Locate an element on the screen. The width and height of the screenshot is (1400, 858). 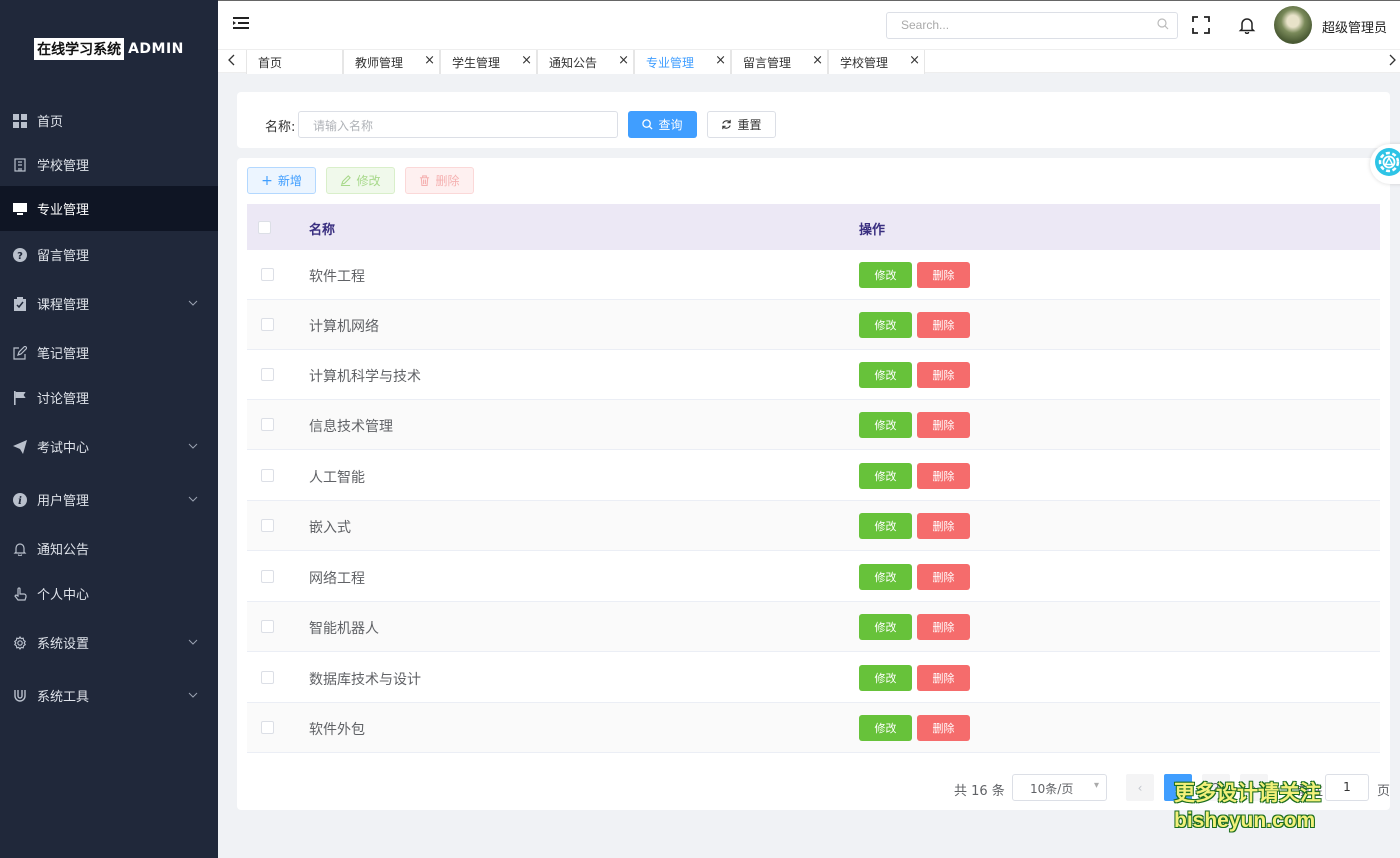
tab-major: 专业管理 × is located at coordinates (682, 62).